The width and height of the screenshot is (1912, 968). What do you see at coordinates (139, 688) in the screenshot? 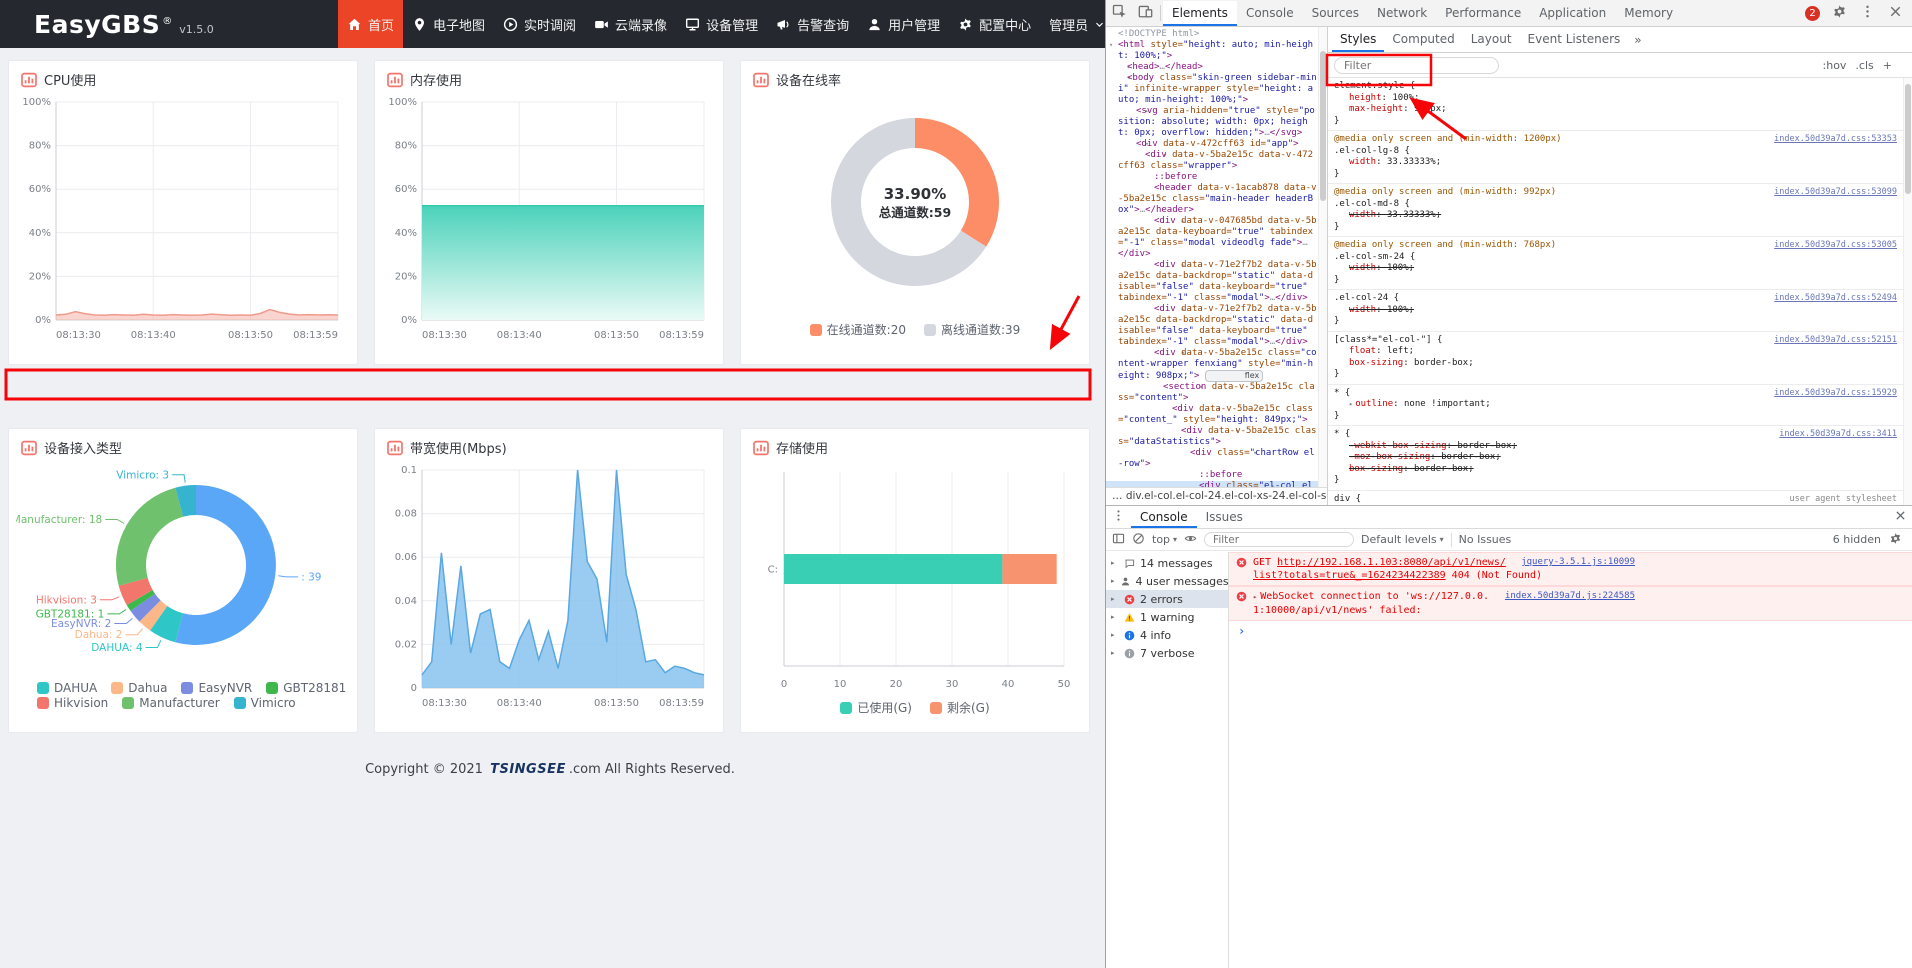
I see `legend-item: Dahua` at bounding box center [139, 688].